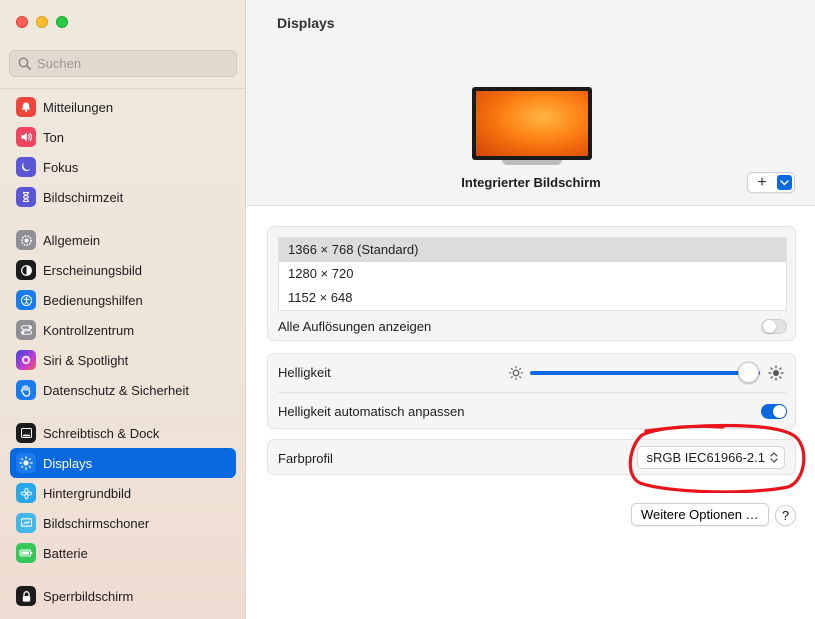  I want to click on sun-low-icon, so click(516, 373).